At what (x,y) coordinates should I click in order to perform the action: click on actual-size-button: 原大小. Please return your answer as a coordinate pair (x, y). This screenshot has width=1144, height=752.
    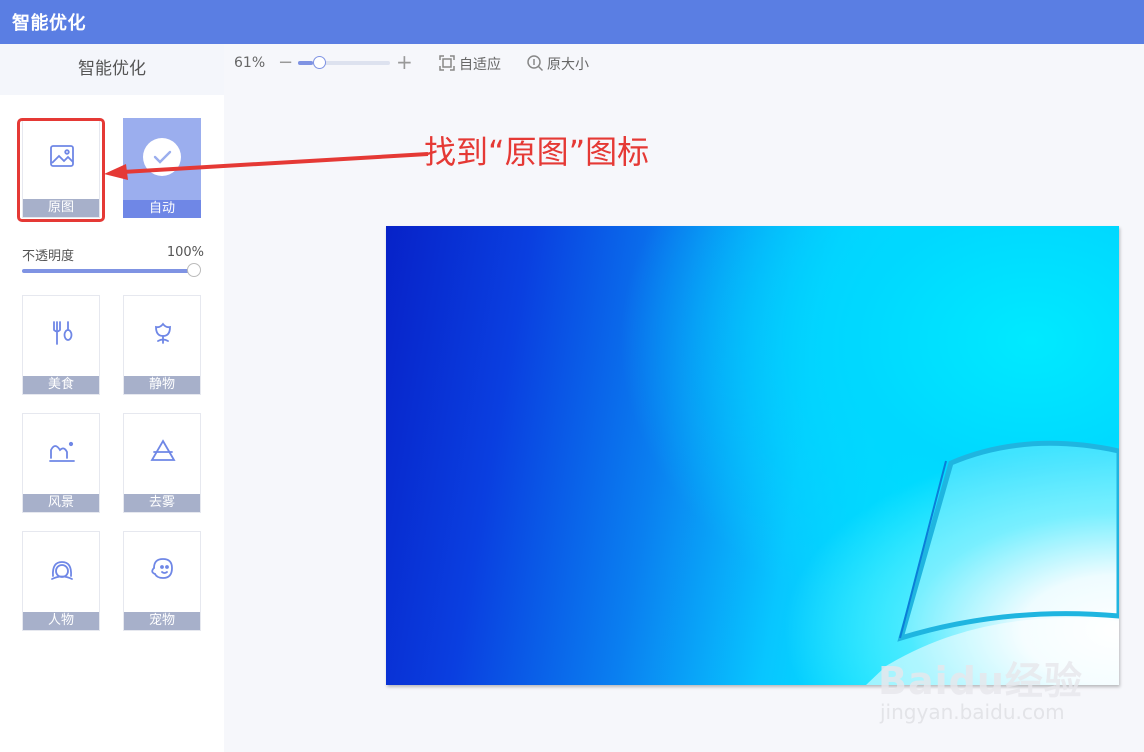
    Looking at the image, I should click on (557, 64).